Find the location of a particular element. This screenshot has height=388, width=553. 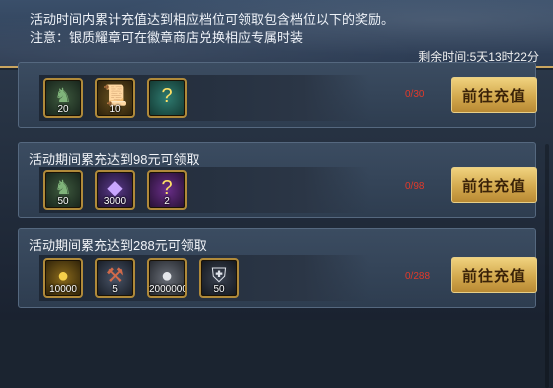

item-count: 5 is located at coordinates (115, 289).